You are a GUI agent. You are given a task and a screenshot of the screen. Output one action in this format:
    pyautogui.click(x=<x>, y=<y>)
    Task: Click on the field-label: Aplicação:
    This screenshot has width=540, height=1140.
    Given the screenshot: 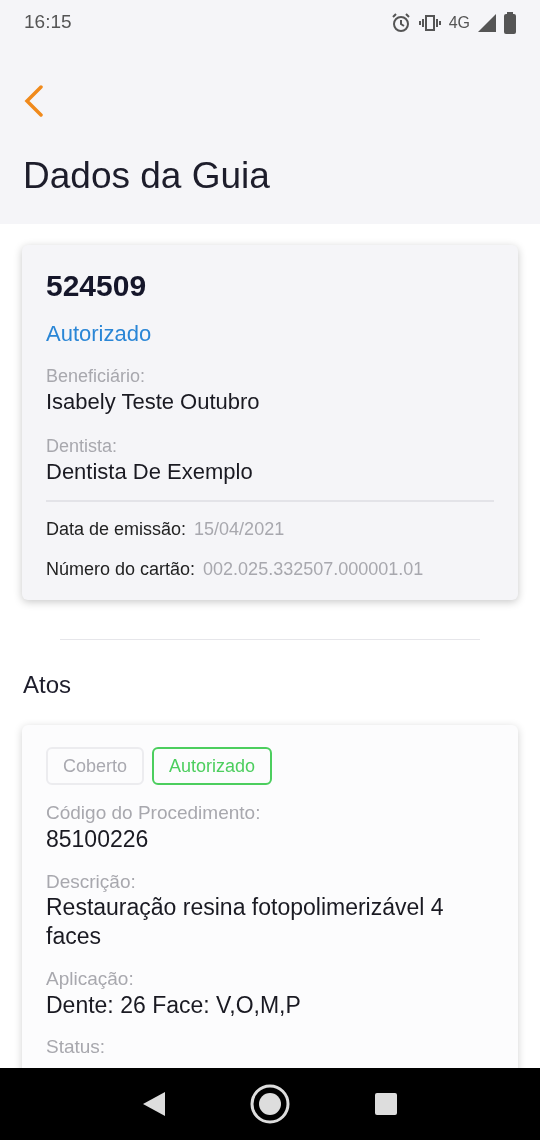 What is the action you would take?
    pyautogui.click(x=90, y=978)
    